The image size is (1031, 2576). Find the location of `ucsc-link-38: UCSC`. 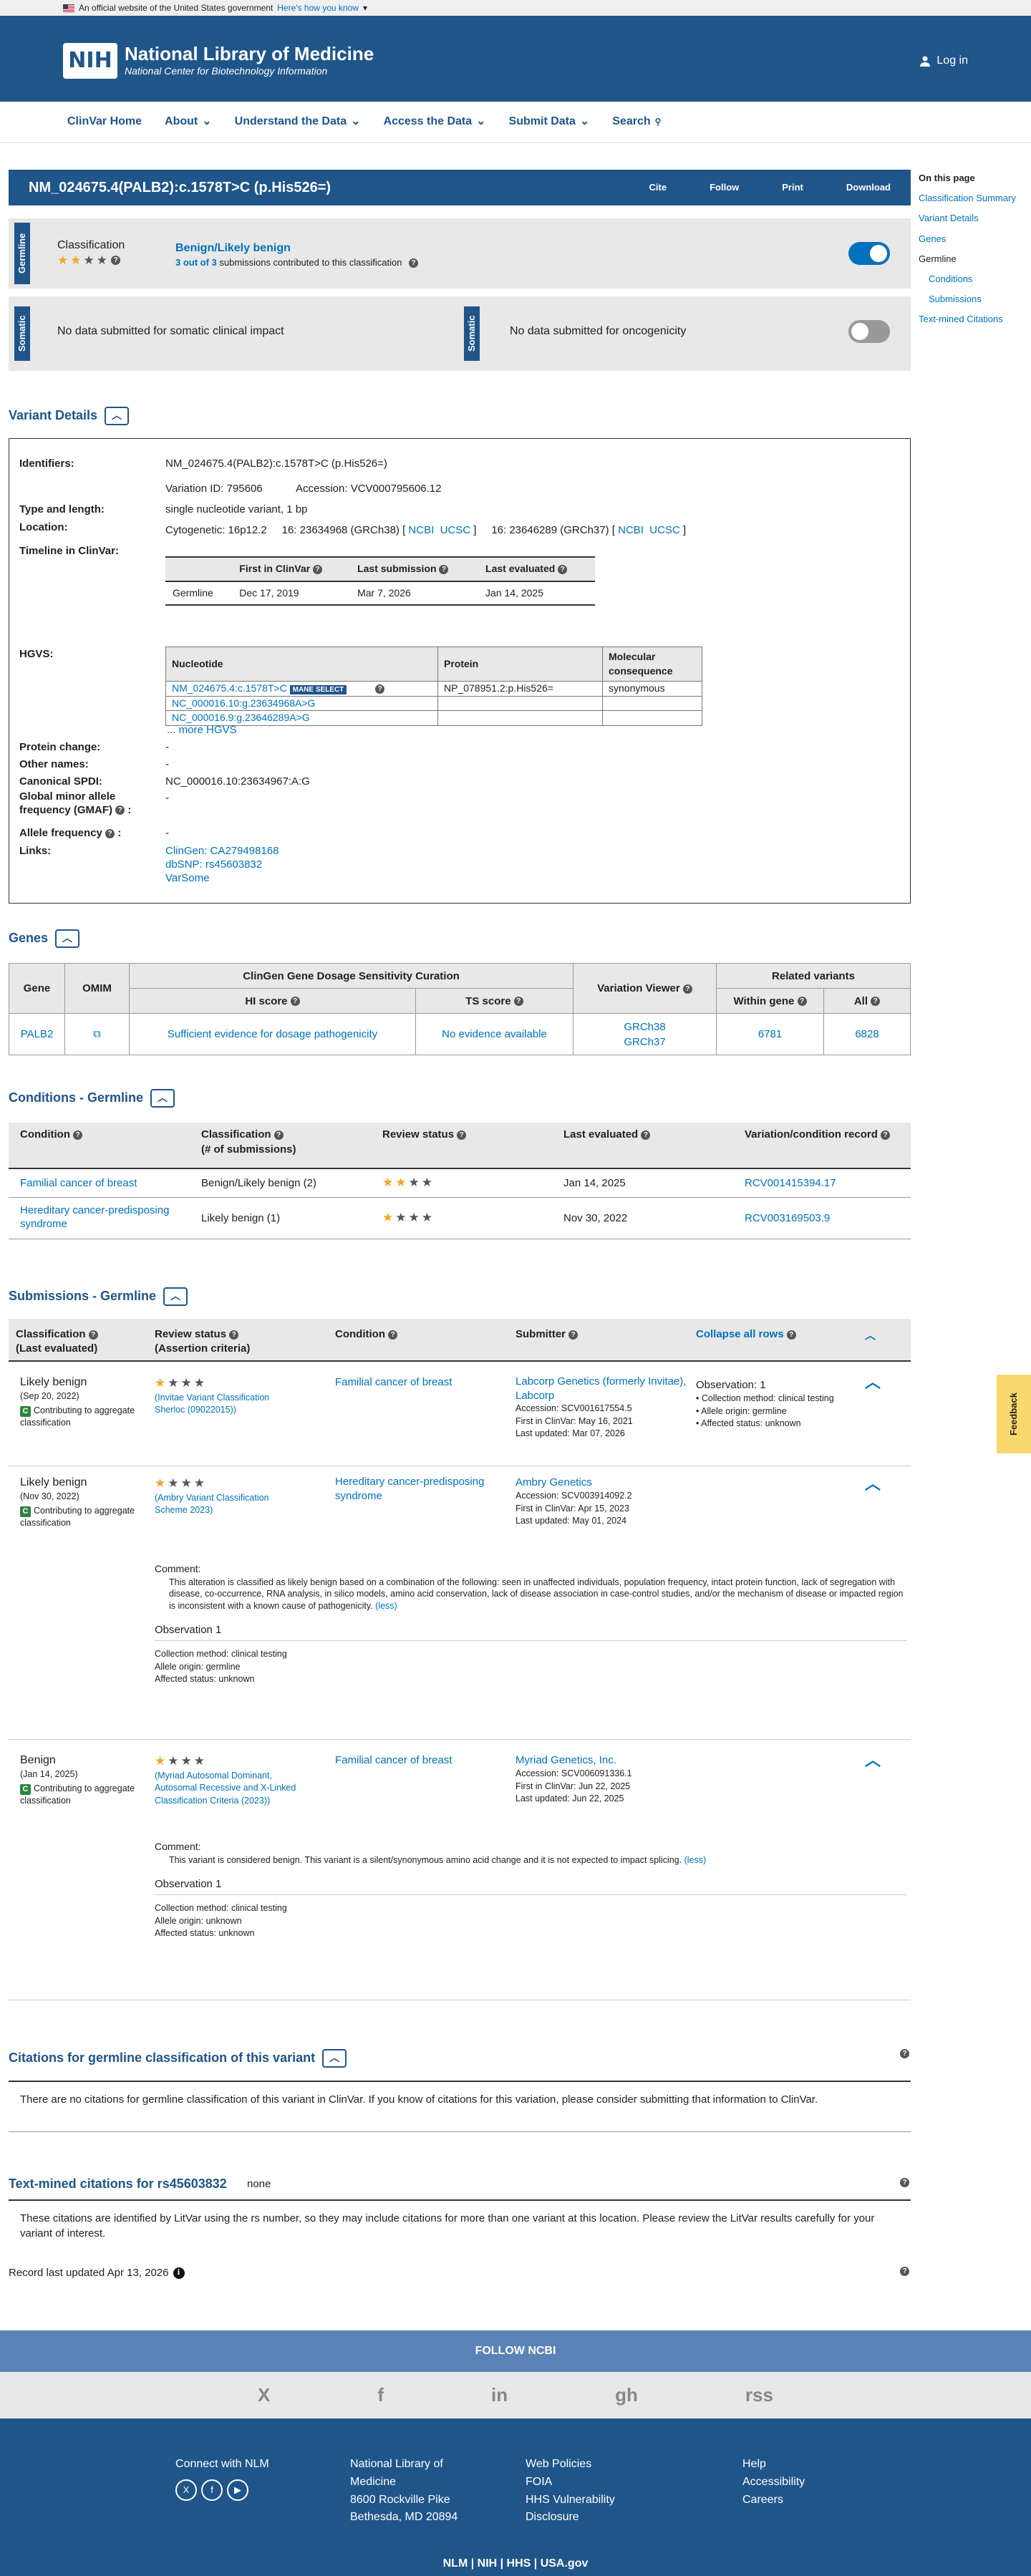

ucsc-link-38: UCSC is located at coordinates (456, 530).